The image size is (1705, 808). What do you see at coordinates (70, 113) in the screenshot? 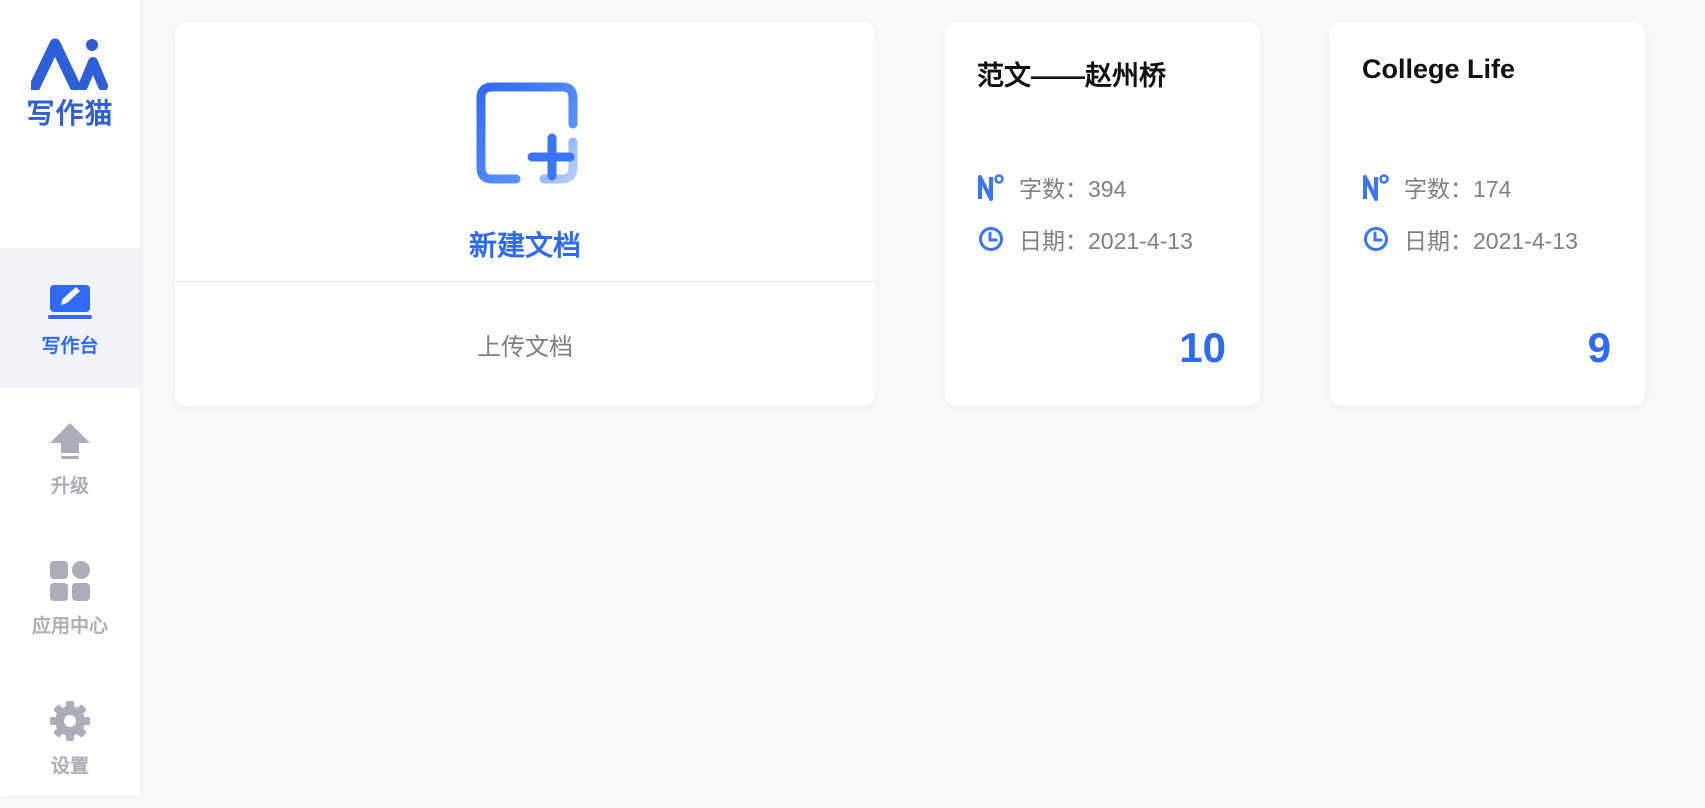
I see `logo-text: 写作猫` at bounding box center [70, 113].